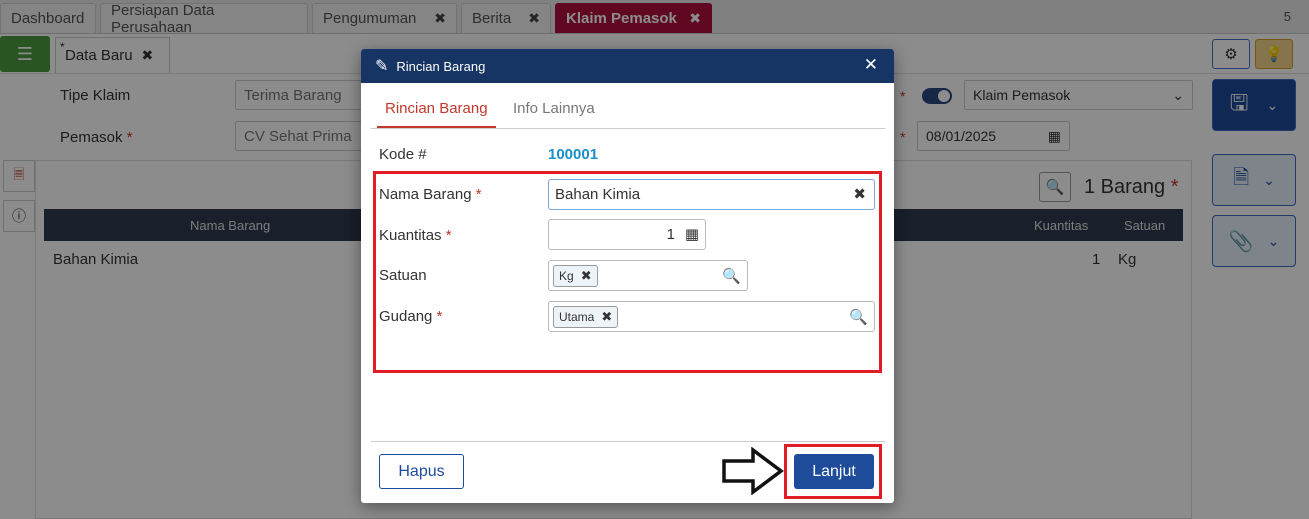 Image resolution: width=1309 pixels, height=519 pixels. I want to click on footer-divider, so click(628, 441).